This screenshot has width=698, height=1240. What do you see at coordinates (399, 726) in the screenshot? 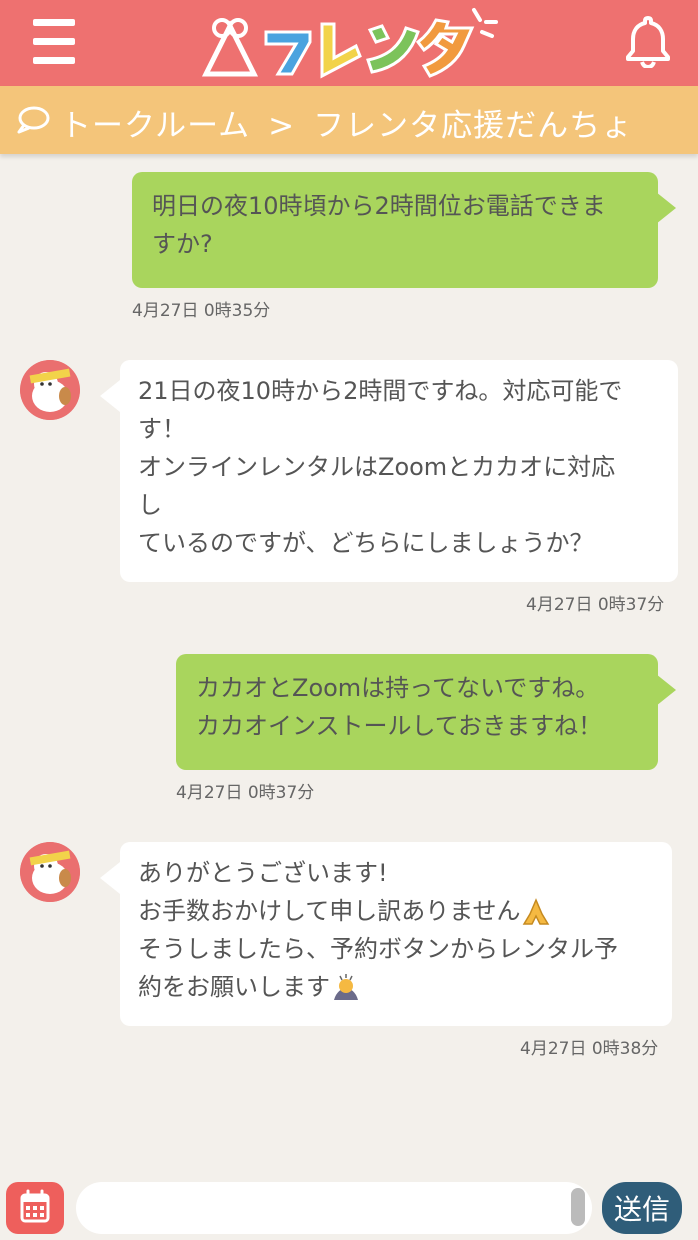
I see `message-line: カカオインストールしておきますね！` at bounding box center [399, 726].